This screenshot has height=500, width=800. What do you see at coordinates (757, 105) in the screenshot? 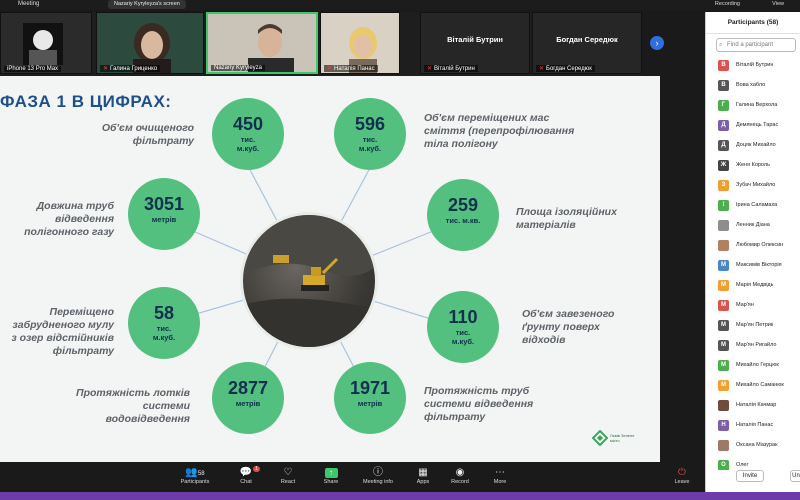
I see `participant-name: Галина Верхола` at bounding box center [757, 105].